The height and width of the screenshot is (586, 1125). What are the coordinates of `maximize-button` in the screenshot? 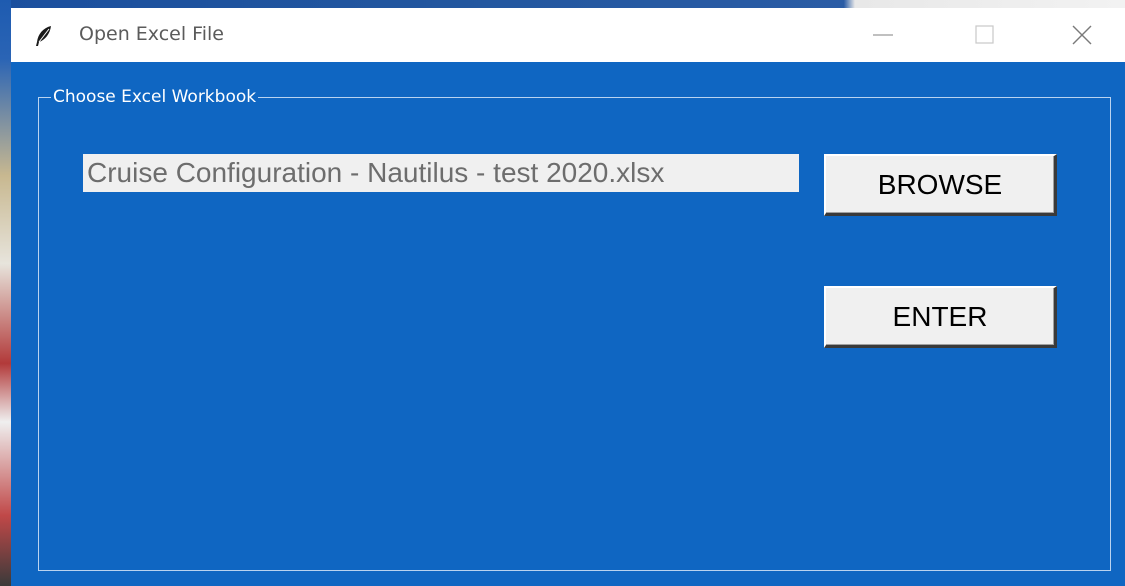 It's located at (985, 35).